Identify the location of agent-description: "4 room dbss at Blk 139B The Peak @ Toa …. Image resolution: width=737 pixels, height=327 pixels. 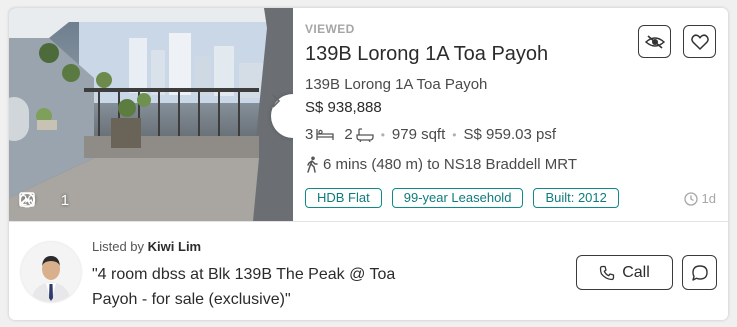
(244, 287).